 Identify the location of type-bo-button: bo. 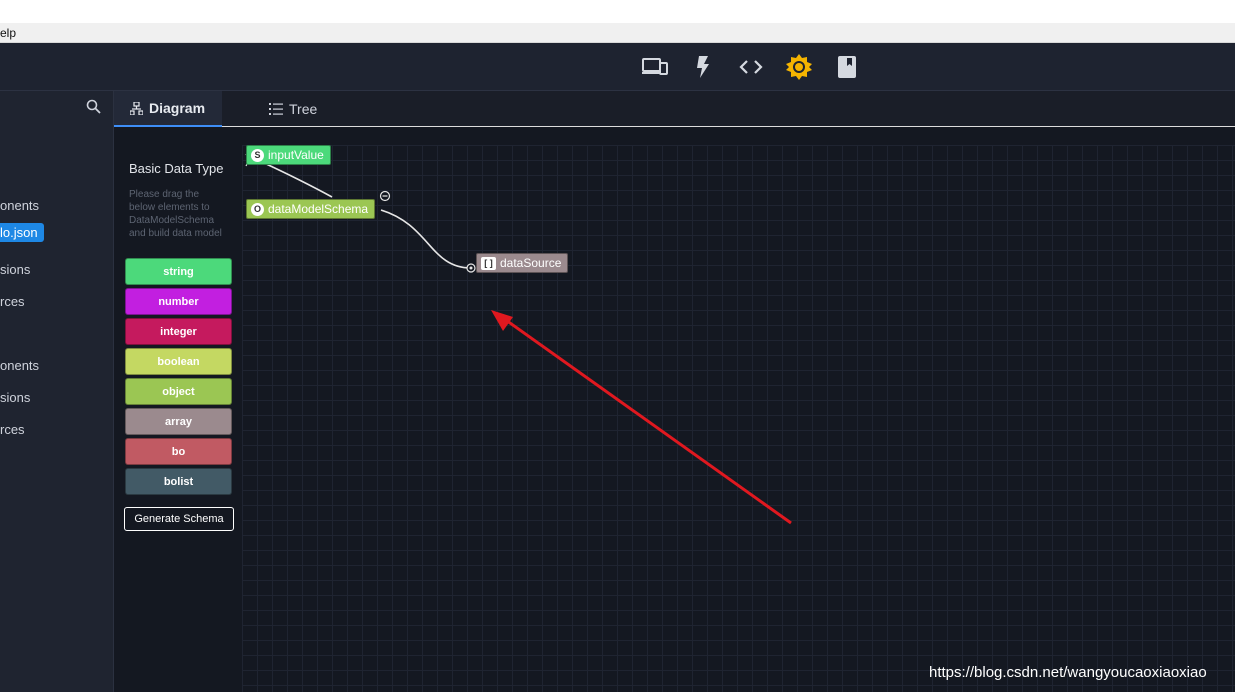
(178, 451).